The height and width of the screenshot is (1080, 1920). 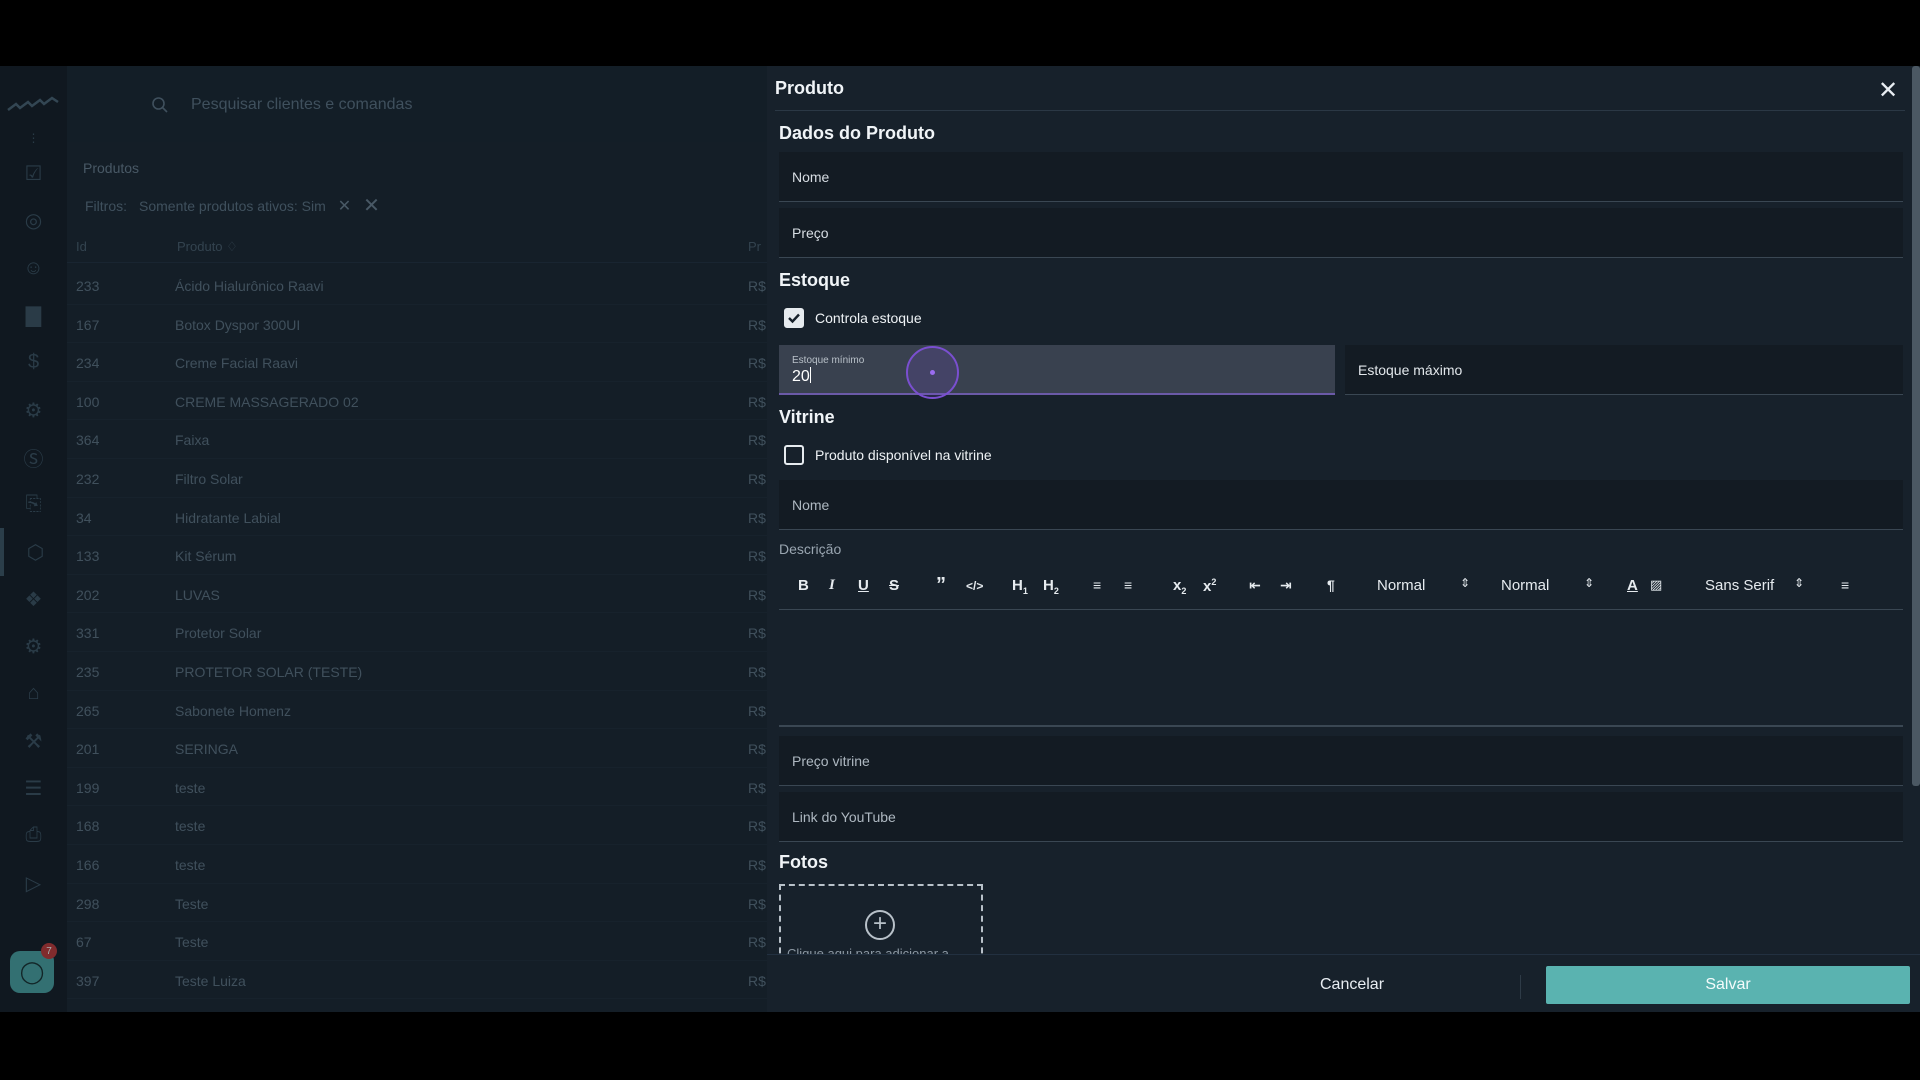 What do you see at coordinates (1739, 585) in the screenshot?
I see `font-select: Sans Serif` at bounding box center [1739, 585].